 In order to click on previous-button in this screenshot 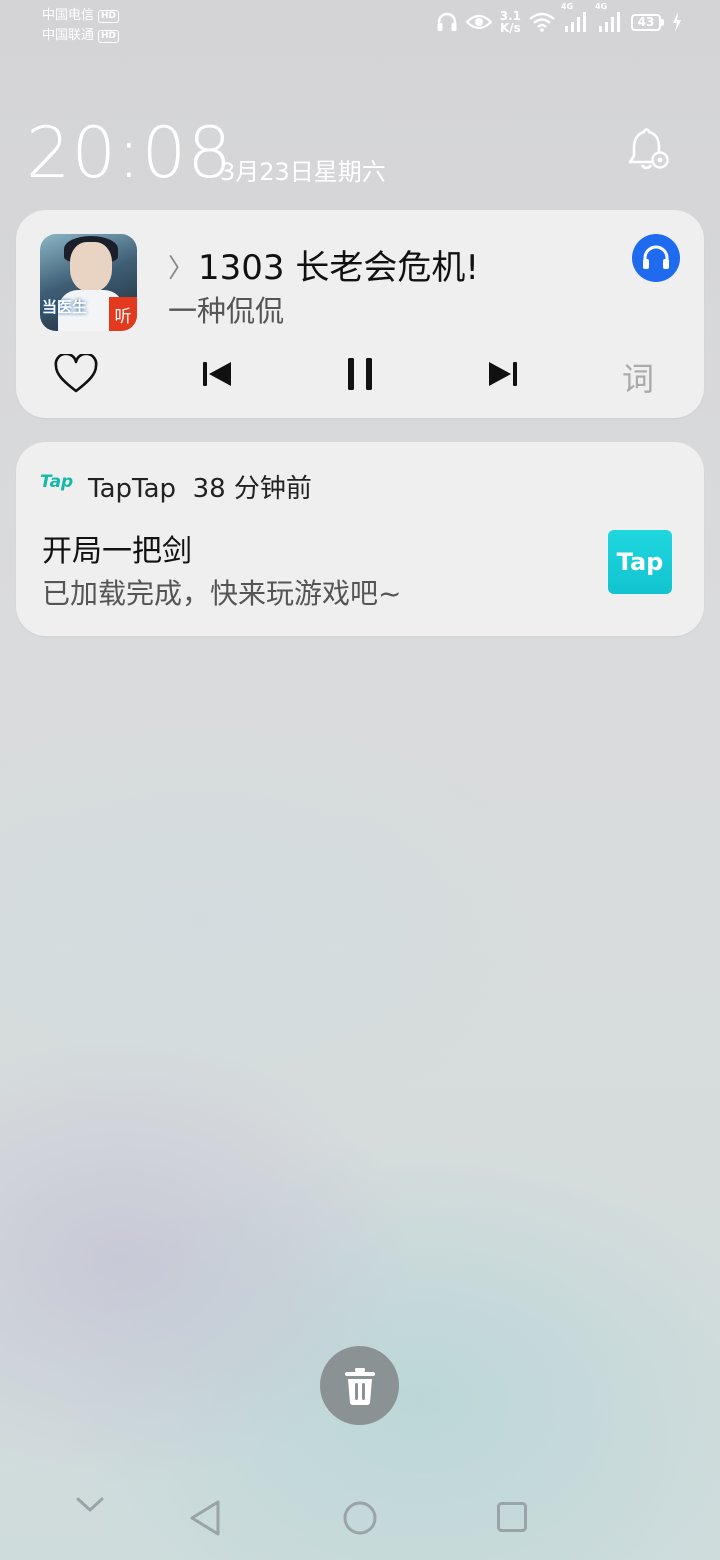, I will do `click(218, 374)`.